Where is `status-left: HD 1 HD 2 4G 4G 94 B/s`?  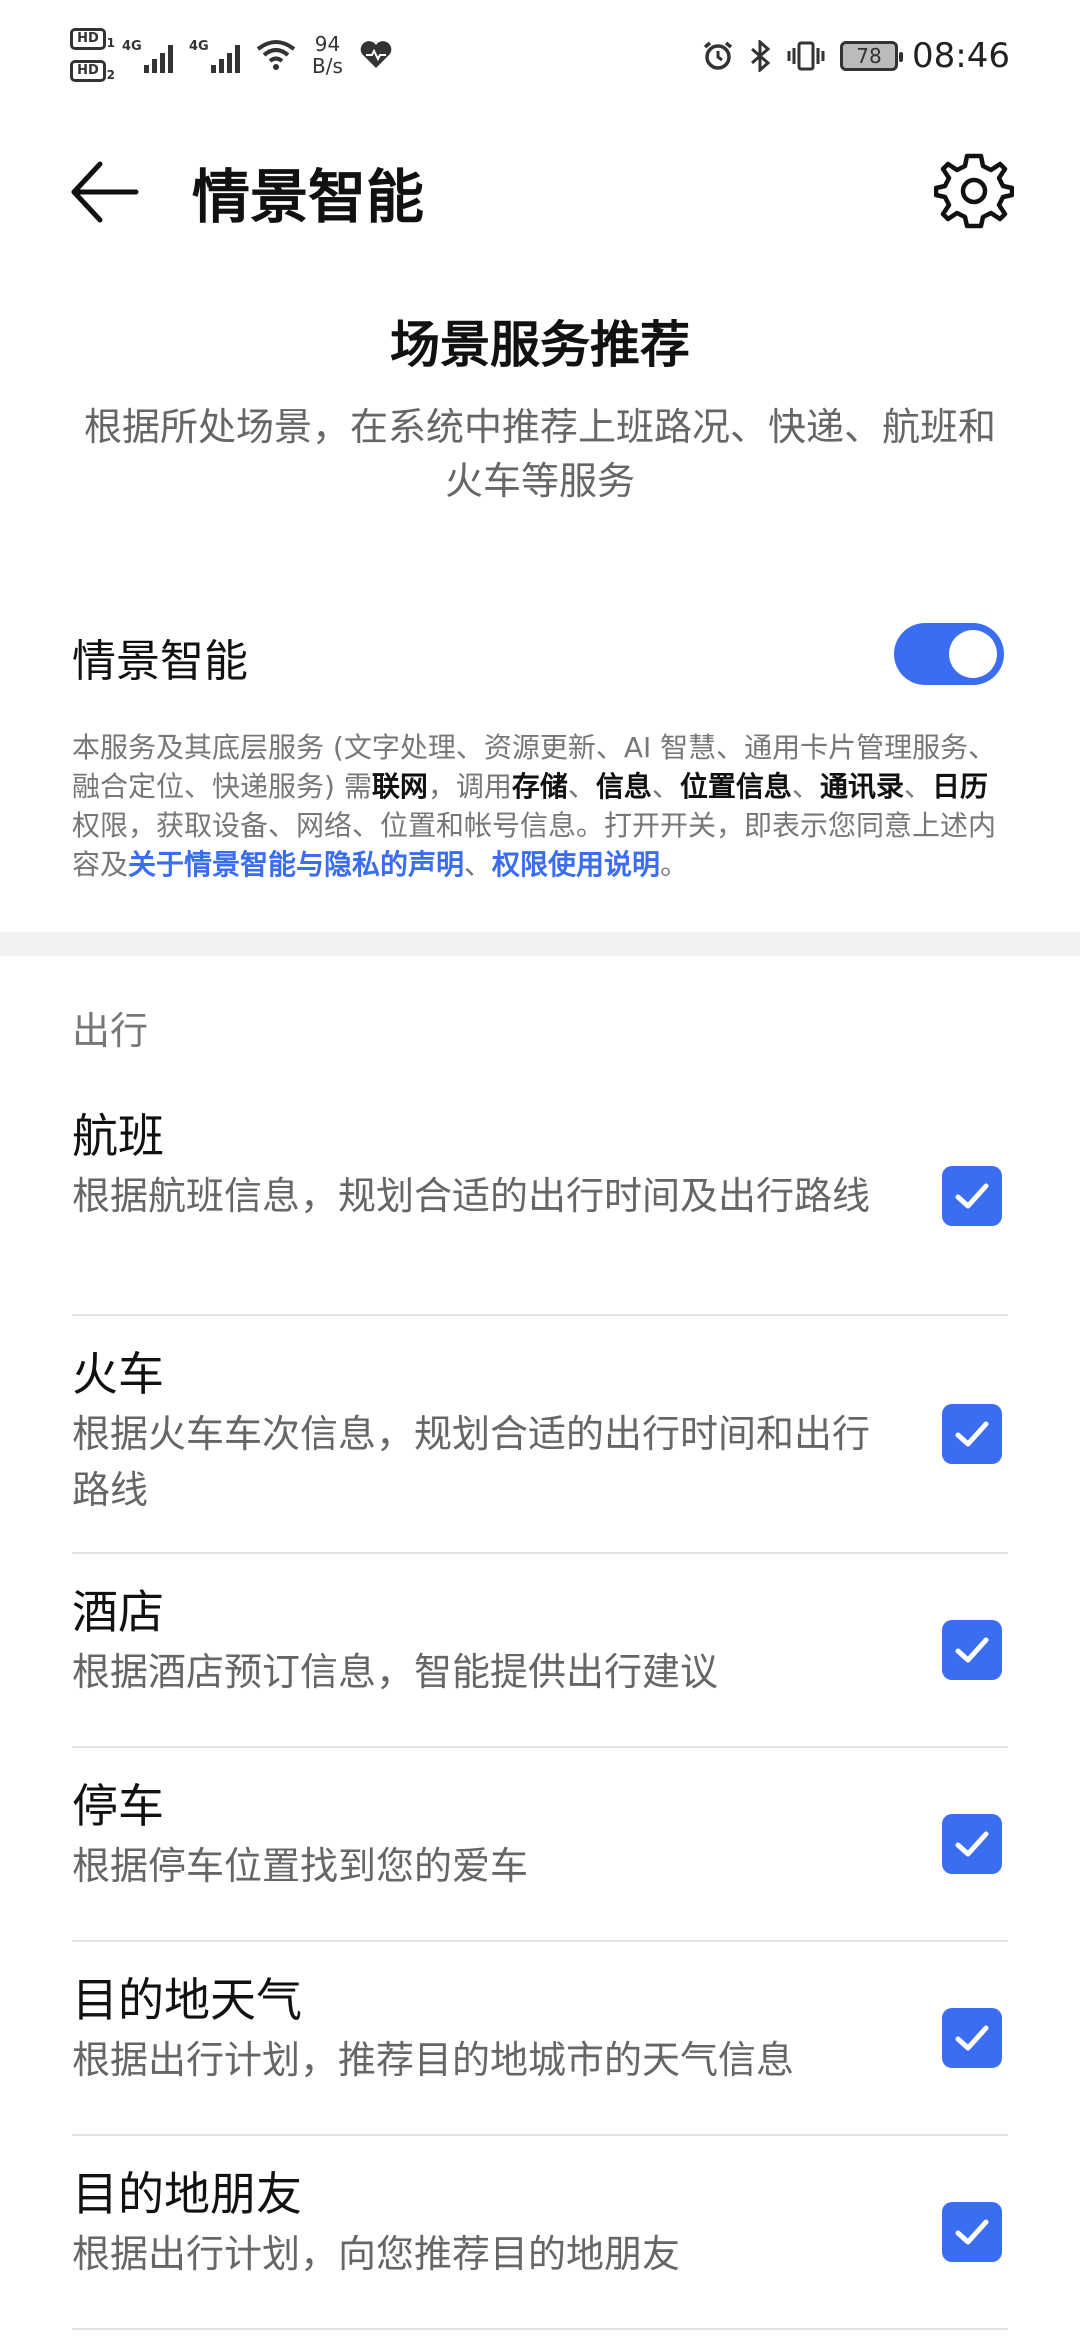 status-left: HD 1 HD 2 4G 4G 94 B/s is located at coordinates (231, 55).